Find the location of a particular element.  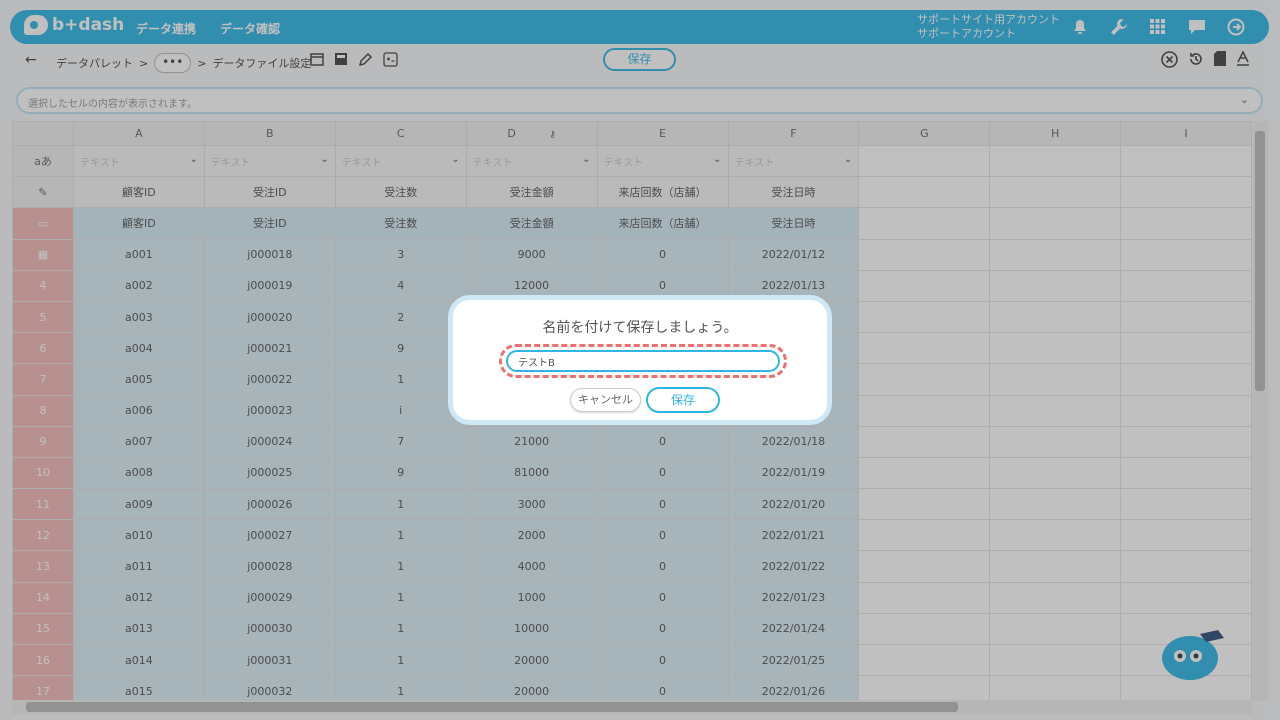

file-name-input is located at coordinates (643, 361).